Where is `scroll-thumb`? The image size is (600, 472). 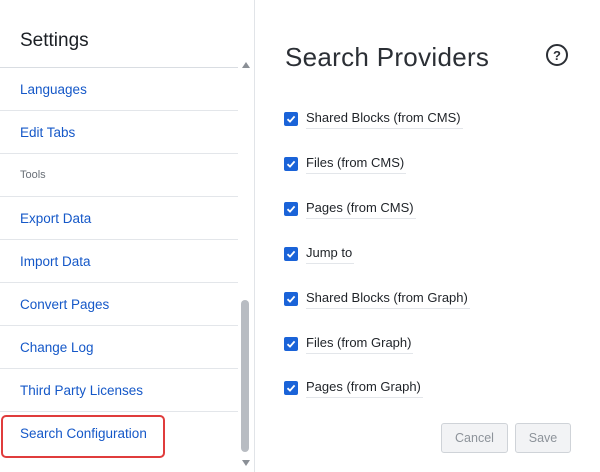
scroll-thumb is located at coordinates (245, 376).